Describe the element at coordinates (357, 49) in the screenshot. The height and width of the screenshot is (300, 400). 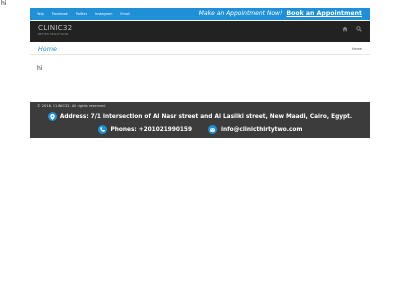
I see `breadcrumb-home-link: Home` at that location.